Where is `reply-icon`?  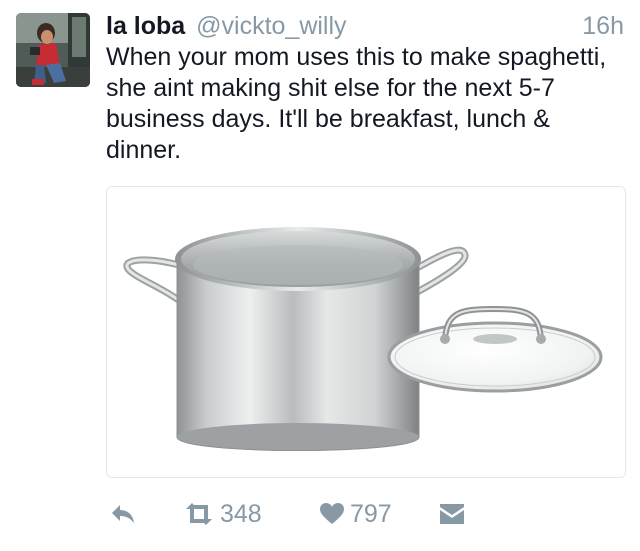 reply-icon is located at coordinates (123, 514).